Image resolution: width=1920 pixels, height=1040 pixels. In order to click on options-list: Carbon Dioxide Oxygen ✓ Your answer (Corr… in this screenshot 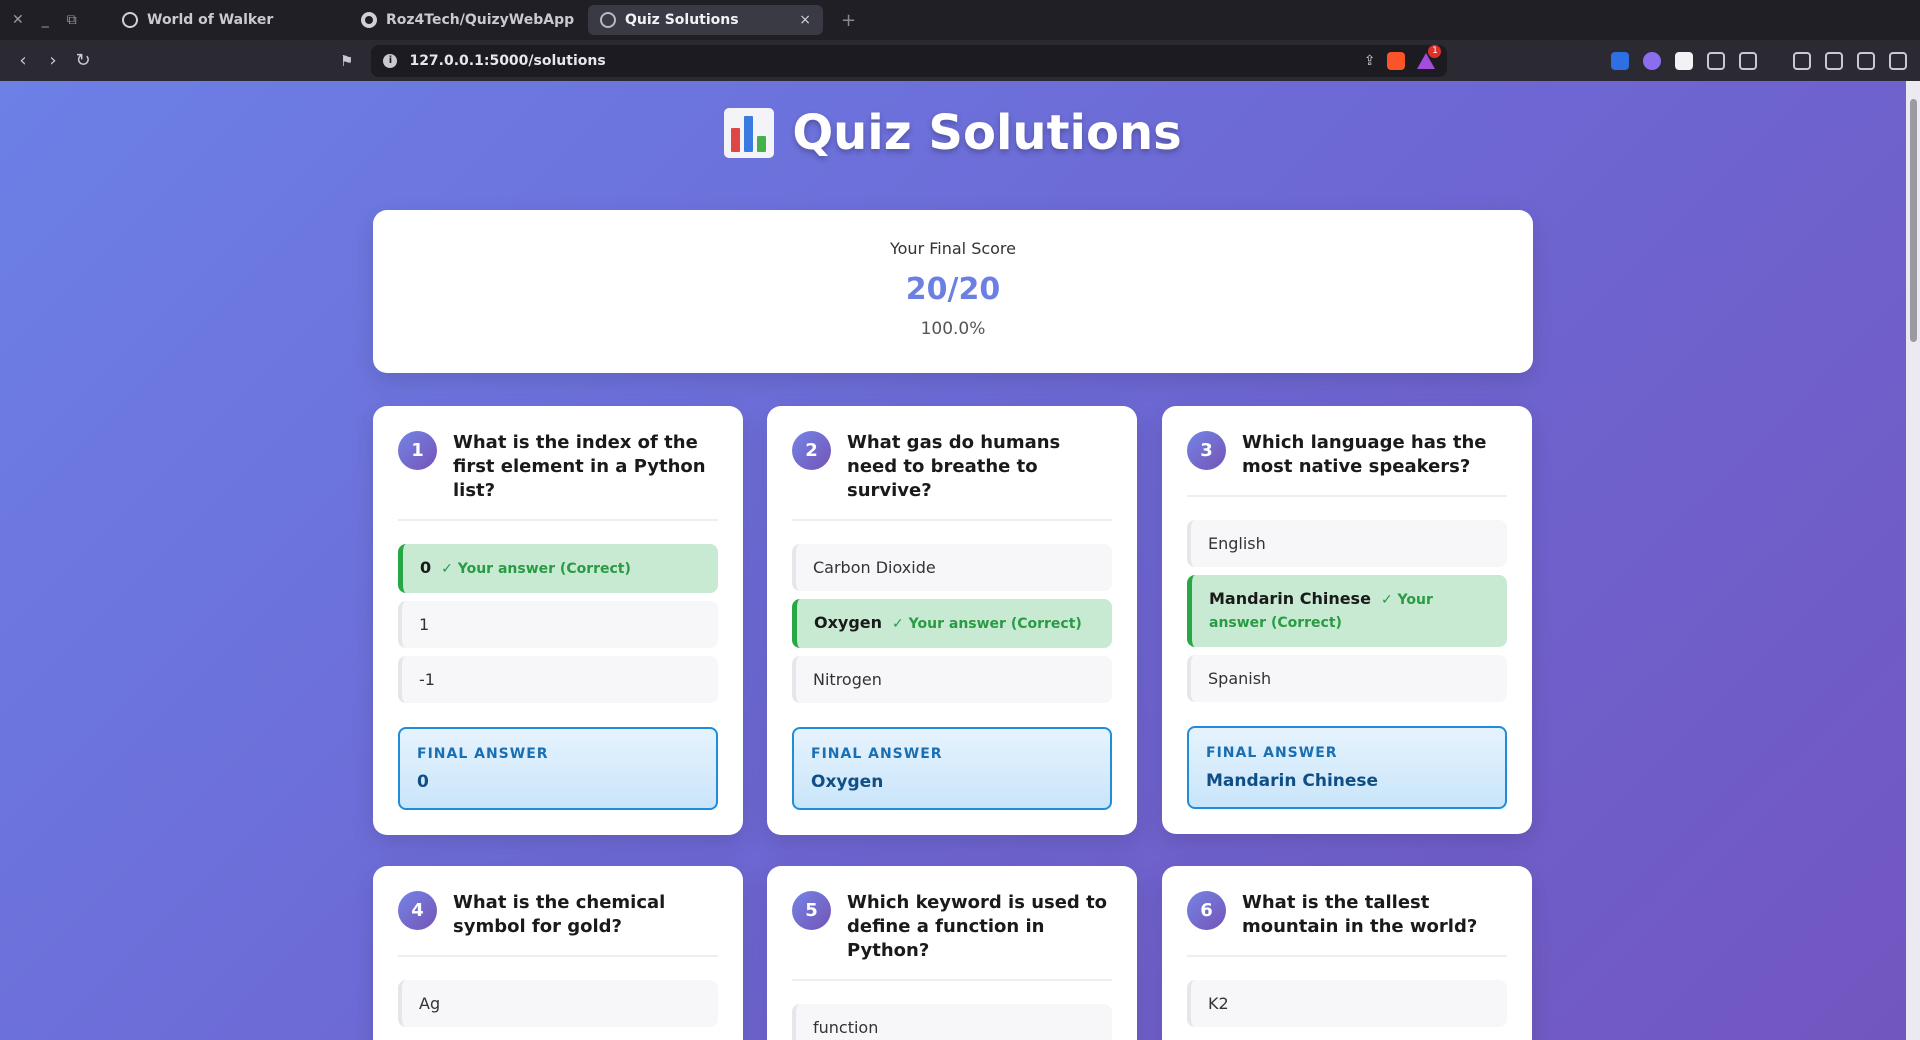, I will do `click(952, 623)`.